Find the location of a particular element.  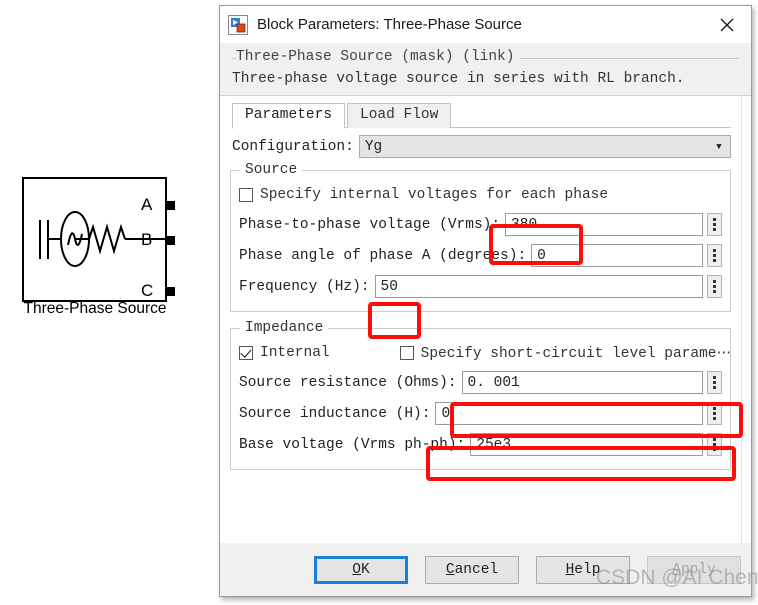

cancel-label: ancel is located at coordinates (476, 569).